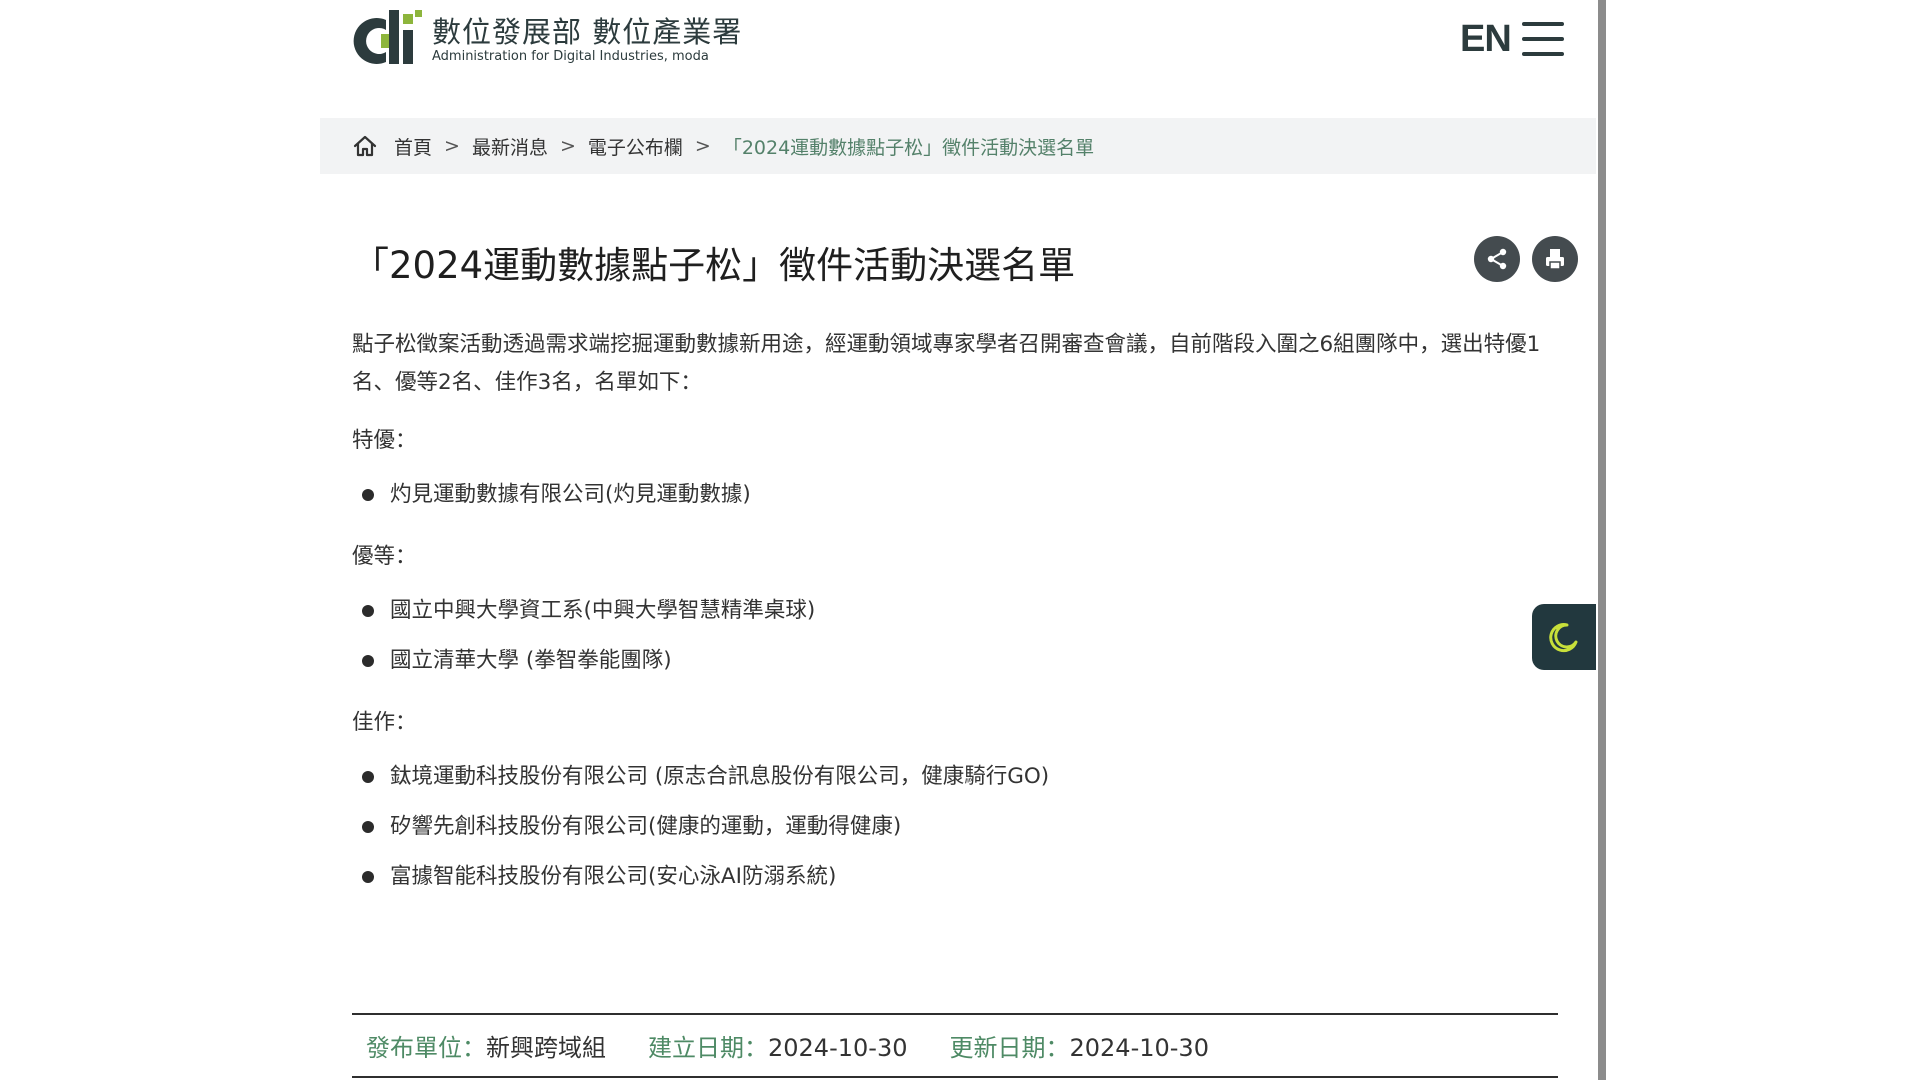  Describe the element at coordinates (957, 877) in the screenshot. I see `list-item: 富據智能科技股份有限公司(安心泳AI防溺系統)` at that location.